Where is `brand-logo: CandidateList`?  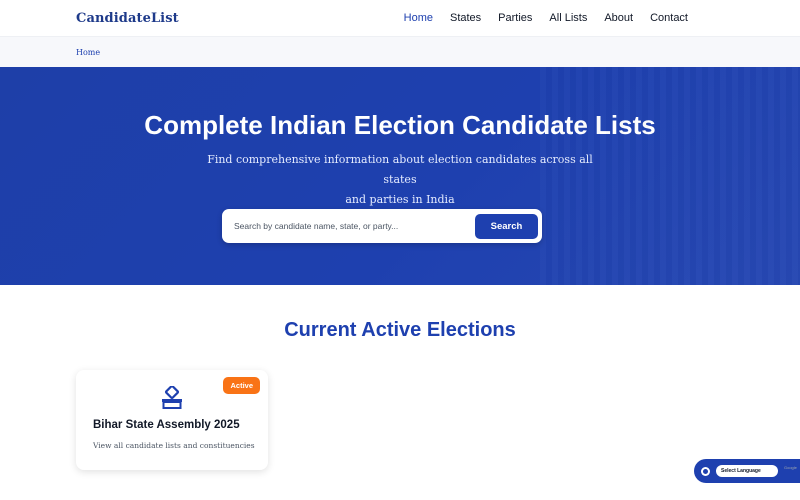 brand-logo: CandidateList is located at coordinates (127, 18).